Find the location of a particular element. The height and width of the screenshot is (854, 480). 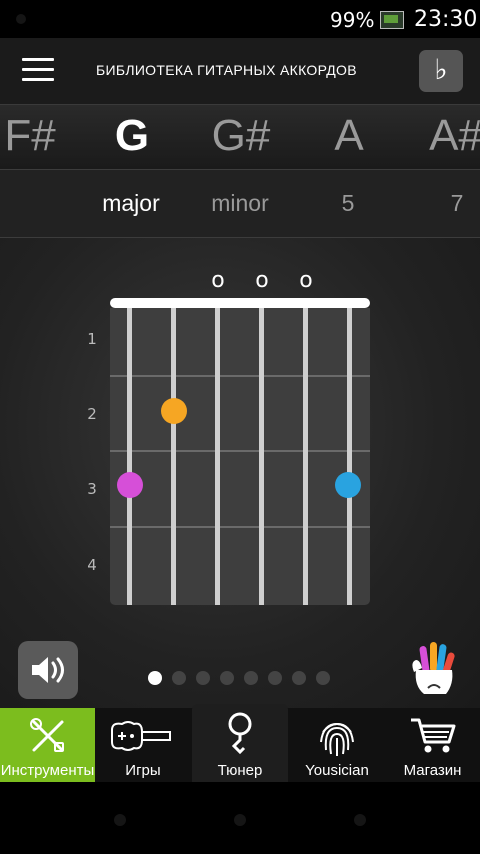

app-bar: БИБЛИОТЕКА ГИТАРНЫХ АККОРДОВ ♭ is located at coordinates (240, 71).